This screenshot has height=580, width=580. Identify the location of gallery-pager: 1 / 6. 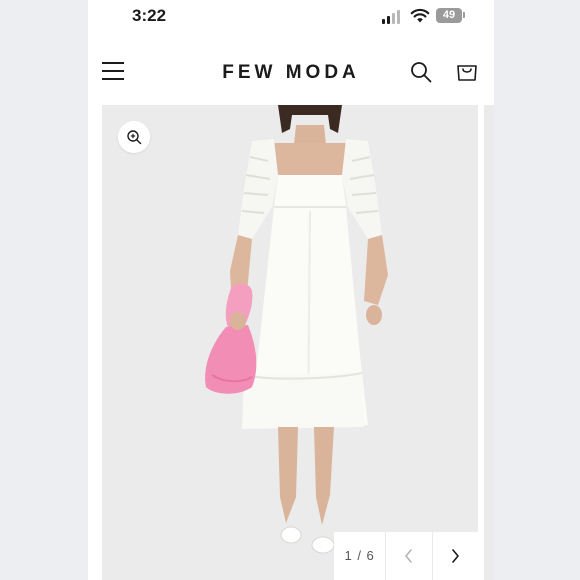
(406, 556).